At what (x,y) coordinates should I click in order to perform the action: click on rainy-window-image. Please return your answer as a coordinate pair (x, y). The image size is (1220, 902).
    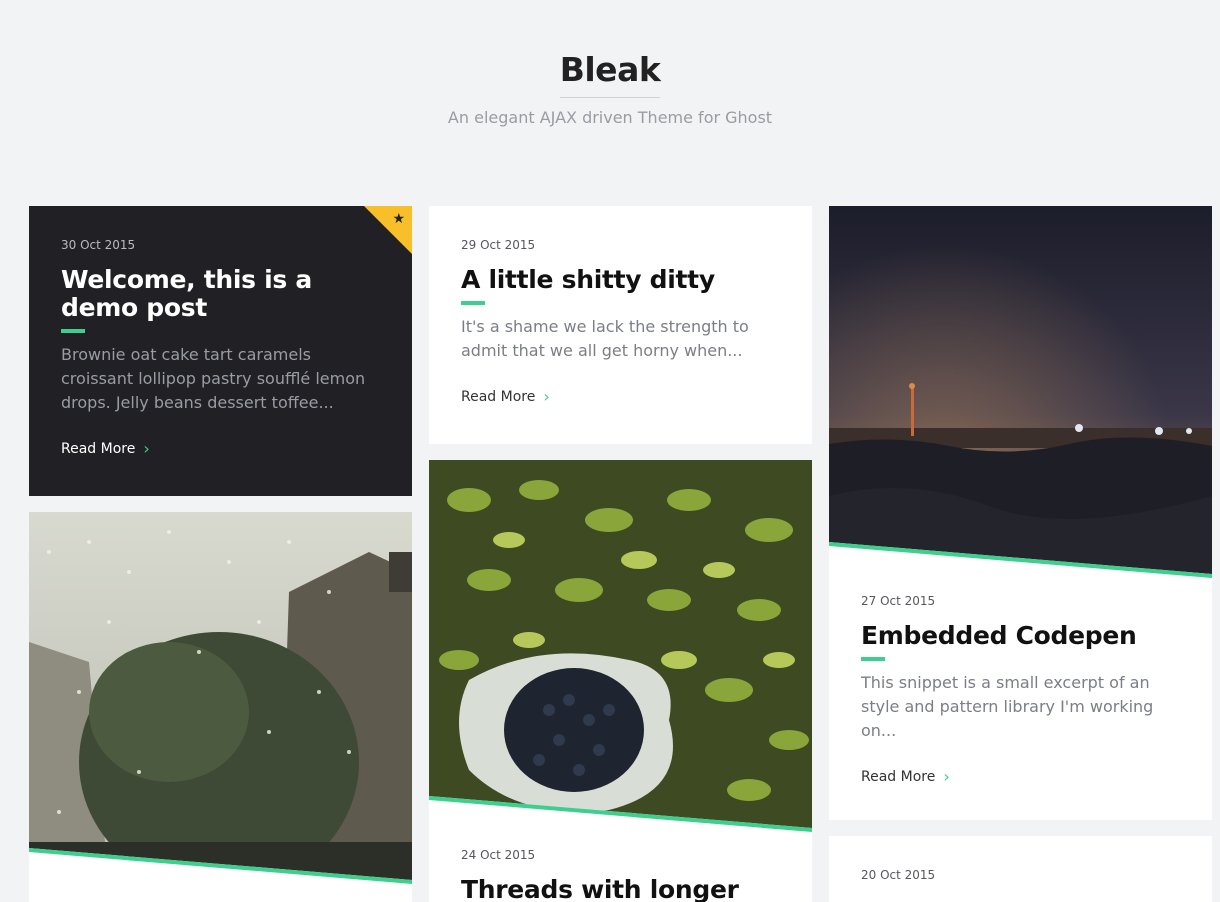
    Looking at the image, I should click on (220, 700).